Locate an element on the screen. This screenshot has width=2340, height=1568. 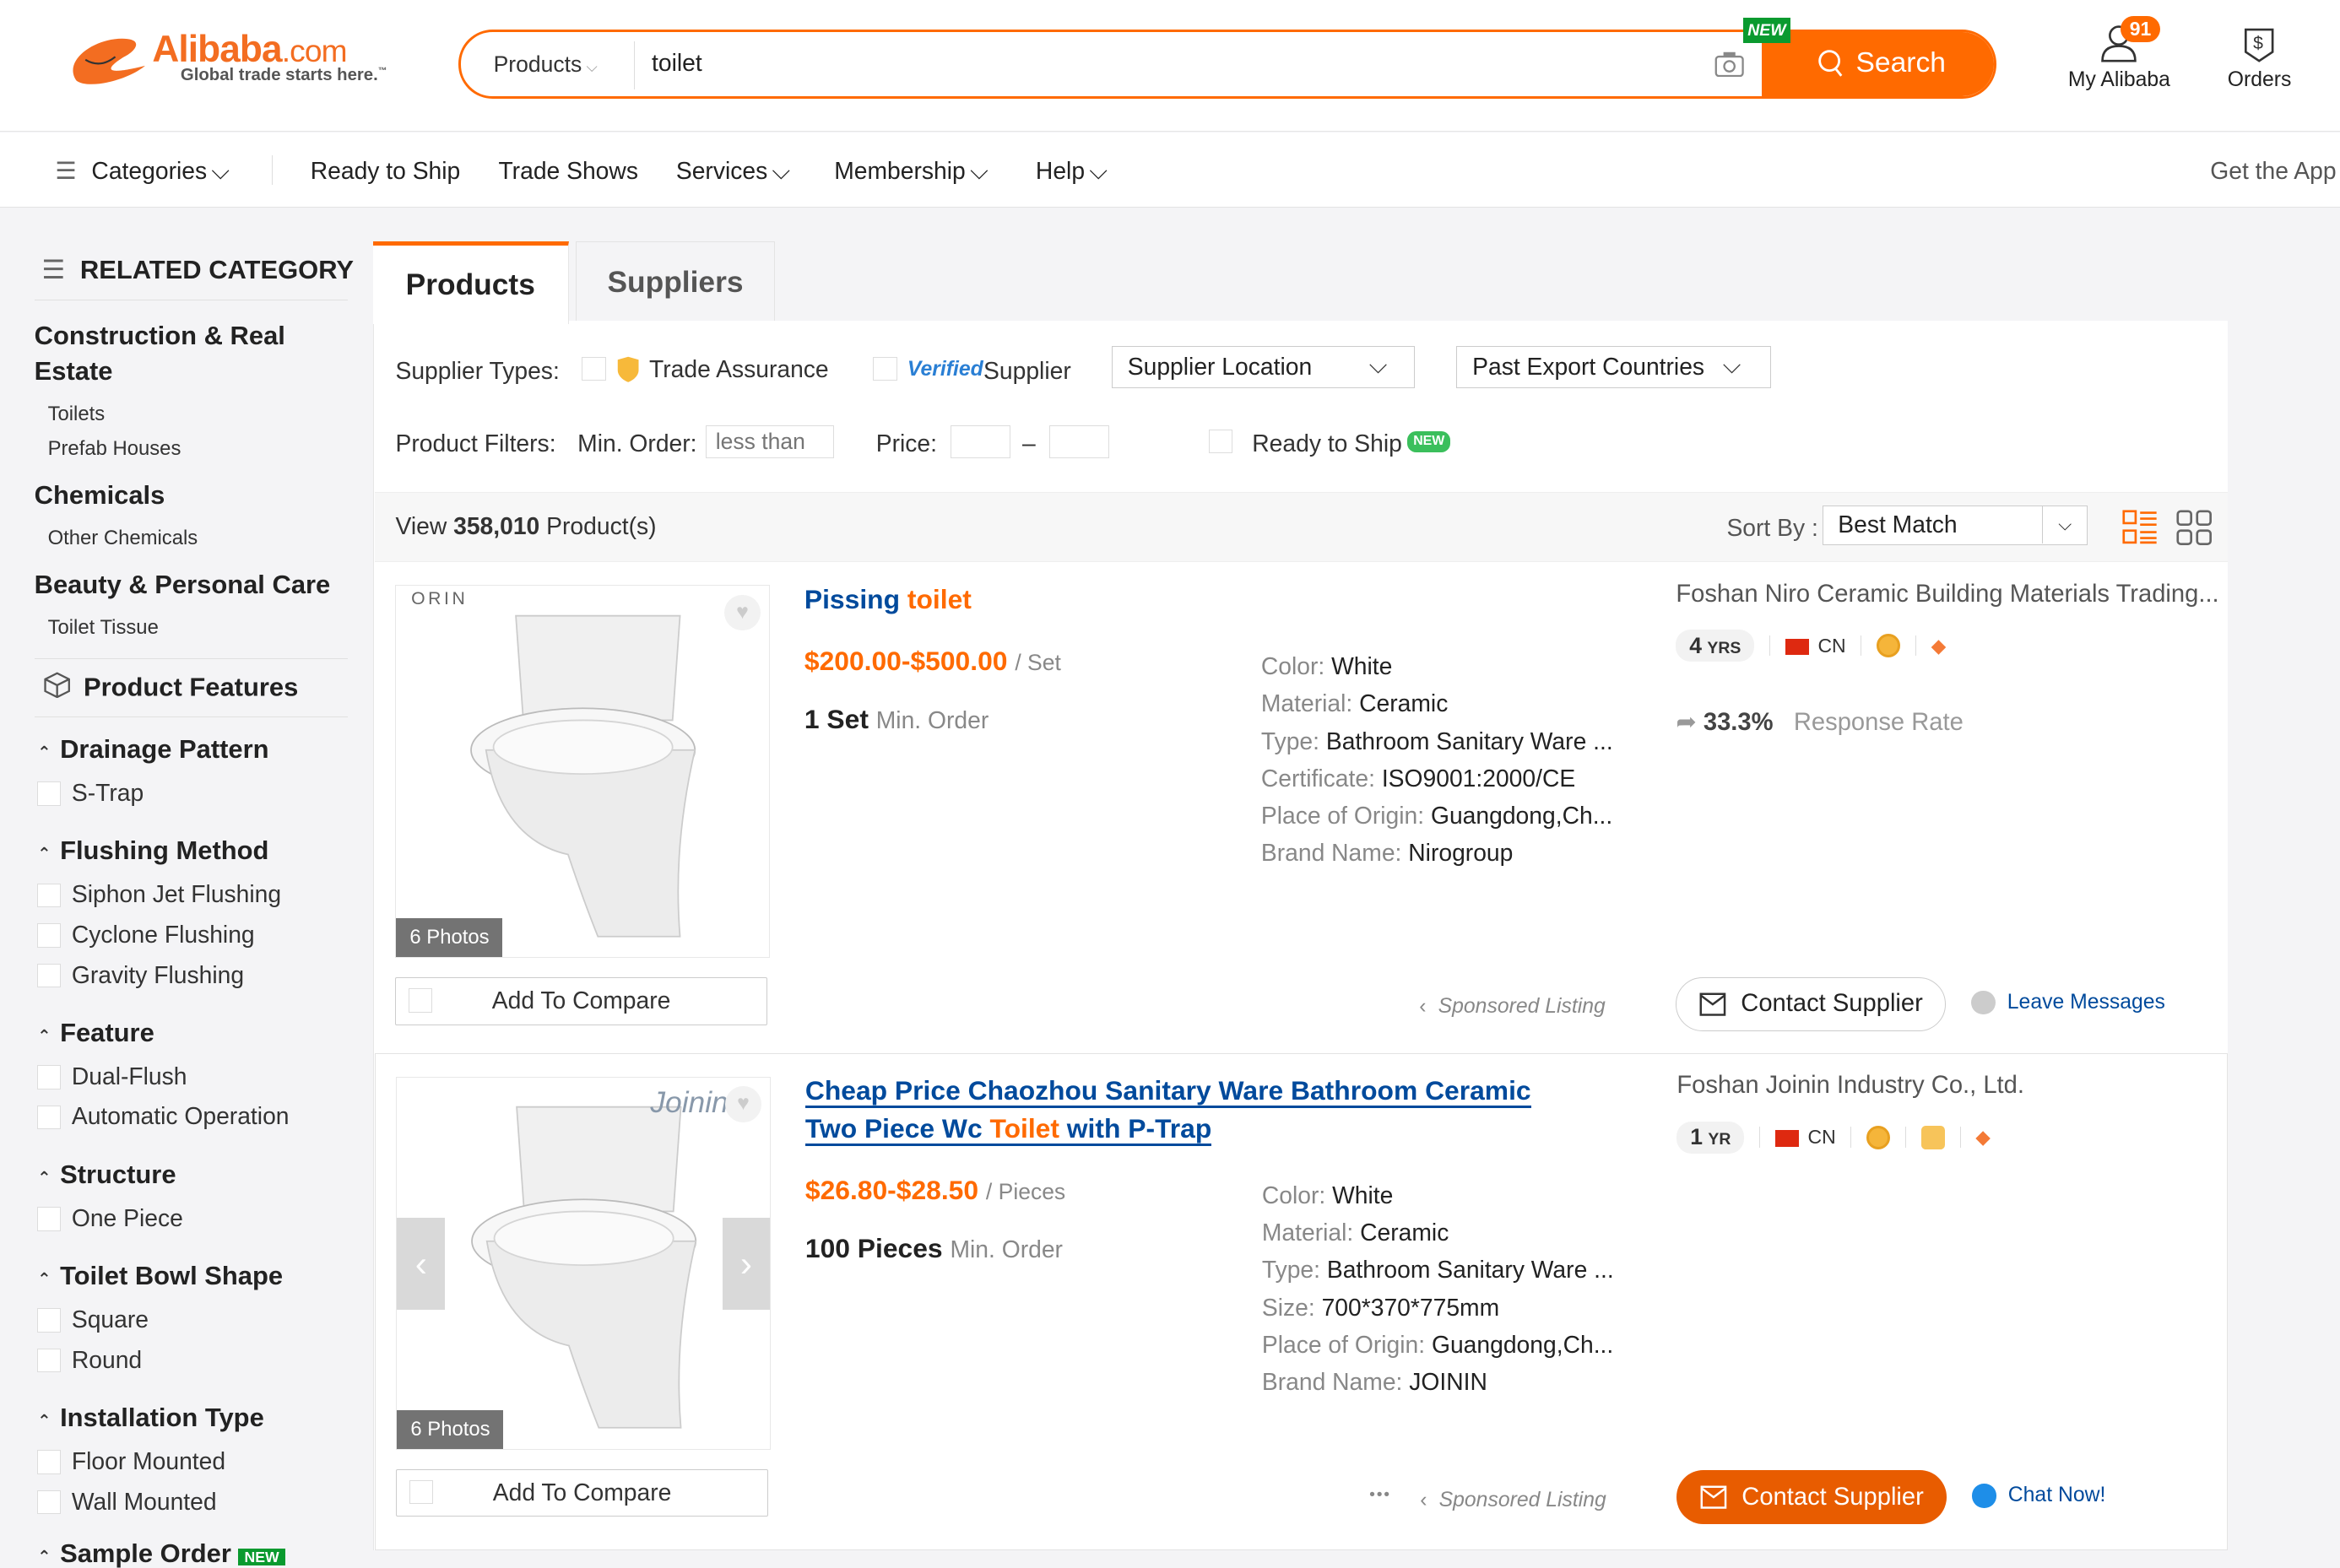
alibaba-logo-icon is located at coordinates (112, 60).